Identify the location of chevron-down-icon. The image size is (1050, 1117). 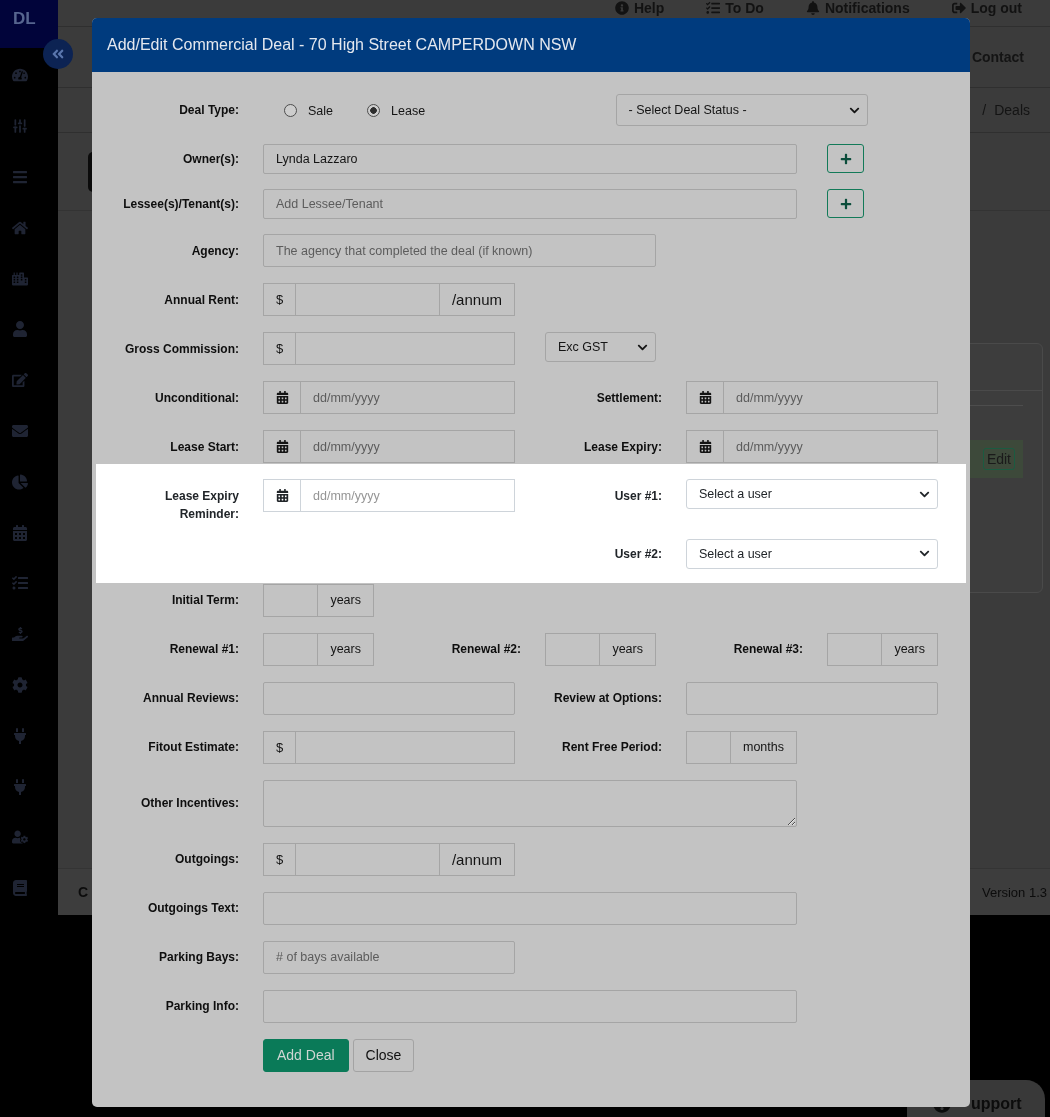
(924, 553).